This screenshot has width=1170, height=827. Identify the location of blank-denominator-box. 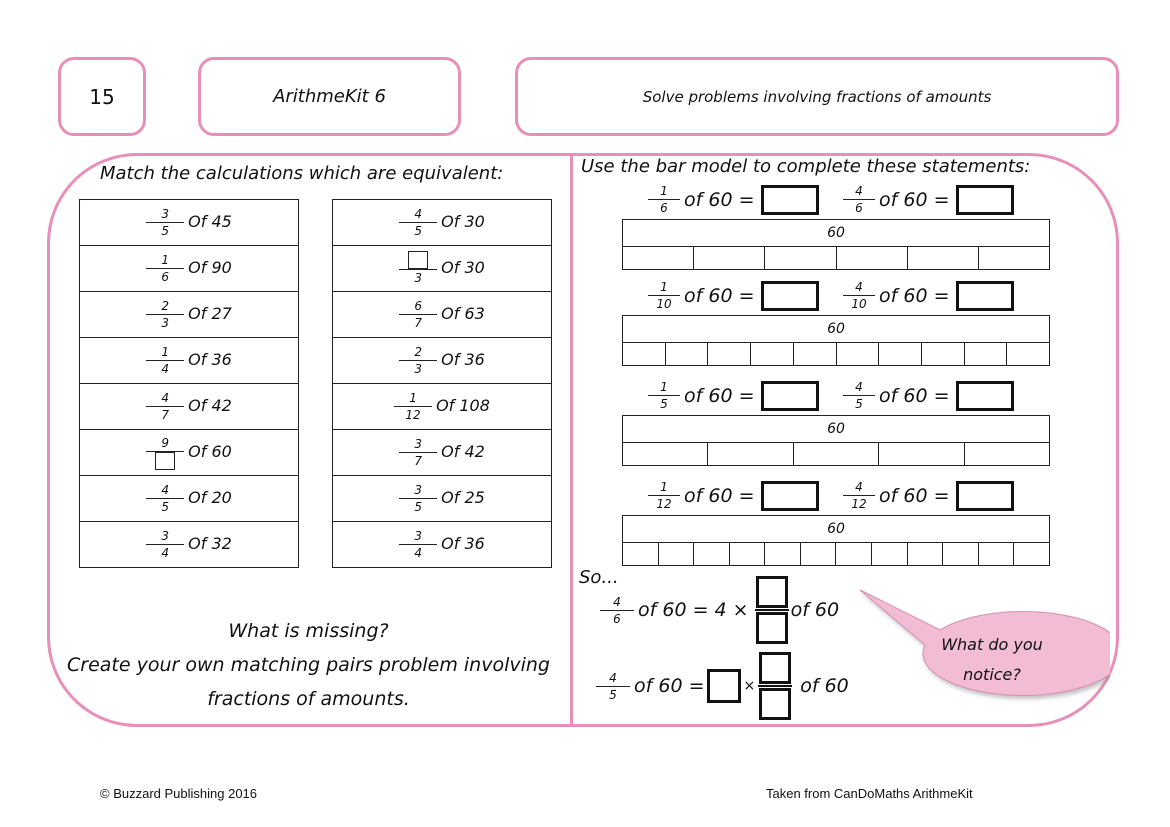
(165, 461).